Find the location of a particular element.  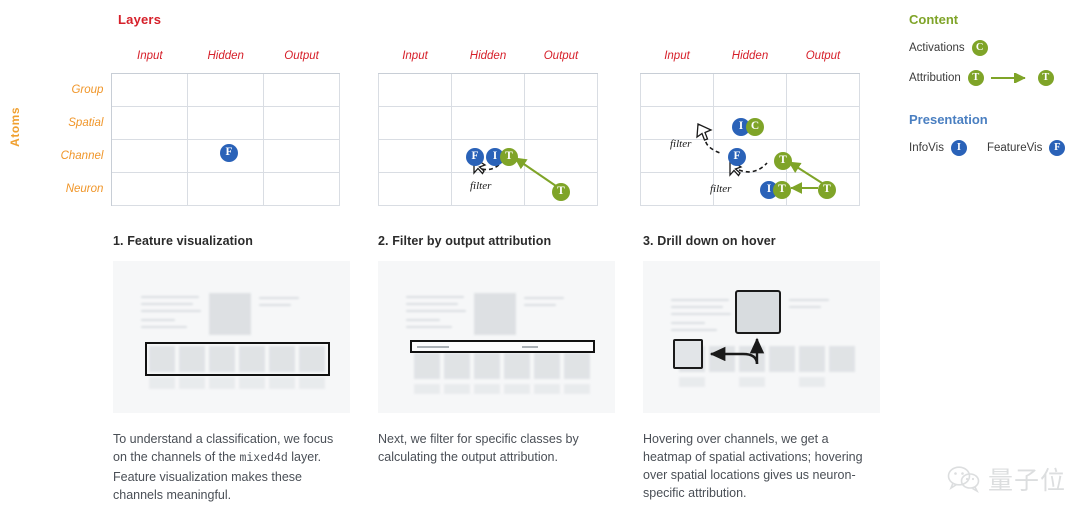

grid2-cell-hidden-neuron is located at coordinates (488, 188).